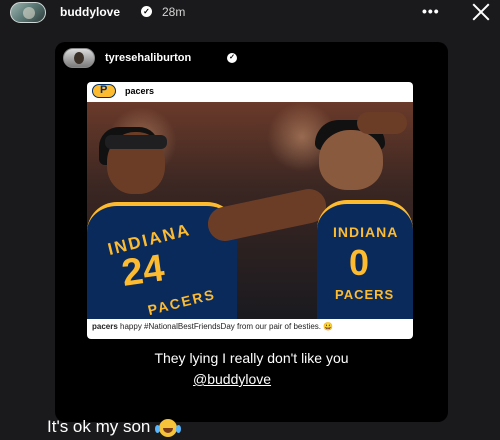 This screenshot has width=500, height=440. Describe the element at coordinates (28, 12) in the screenshot. I see `profile-avatar` at that location.